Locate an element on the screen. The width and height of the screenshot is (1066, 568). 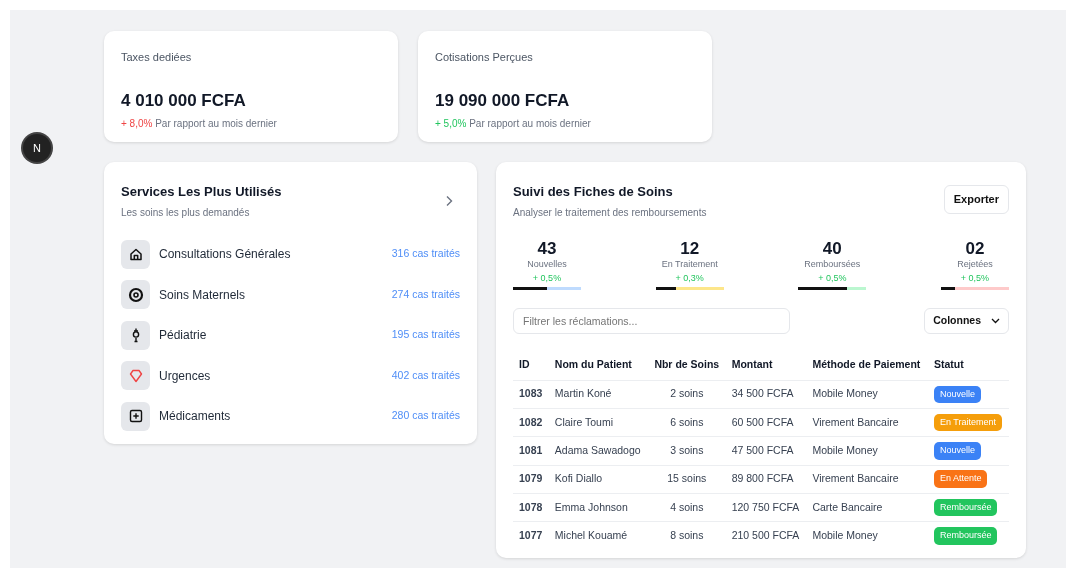
house-icon is located at coordinates (135, 254).